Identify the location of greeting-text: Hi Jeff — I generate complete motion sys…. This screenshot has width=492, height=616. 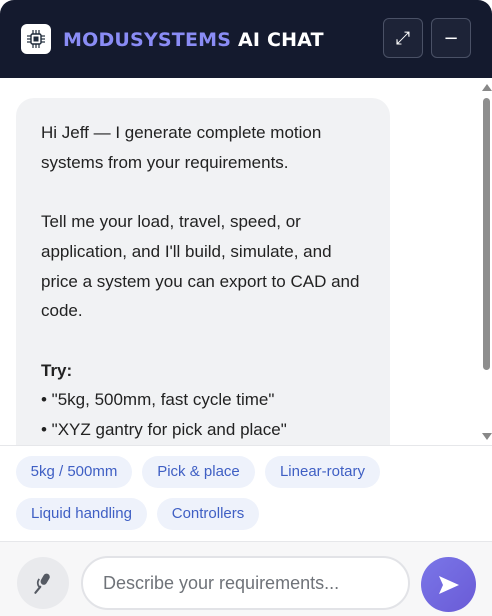
(181, 147).